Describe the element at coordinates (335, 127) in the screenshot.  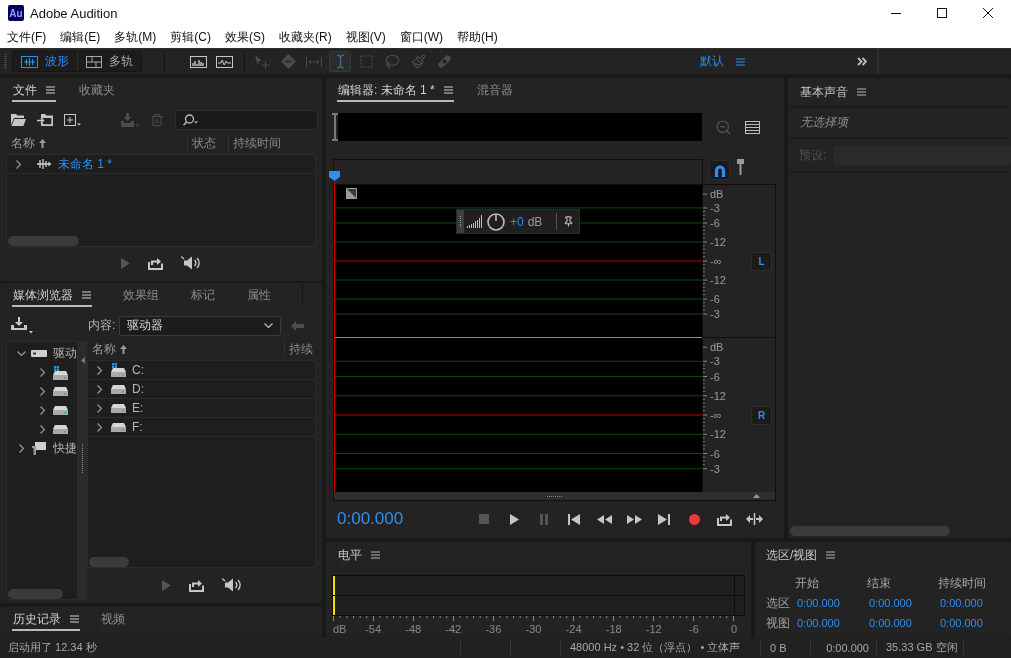
I see `i-beam-icon` at that location.